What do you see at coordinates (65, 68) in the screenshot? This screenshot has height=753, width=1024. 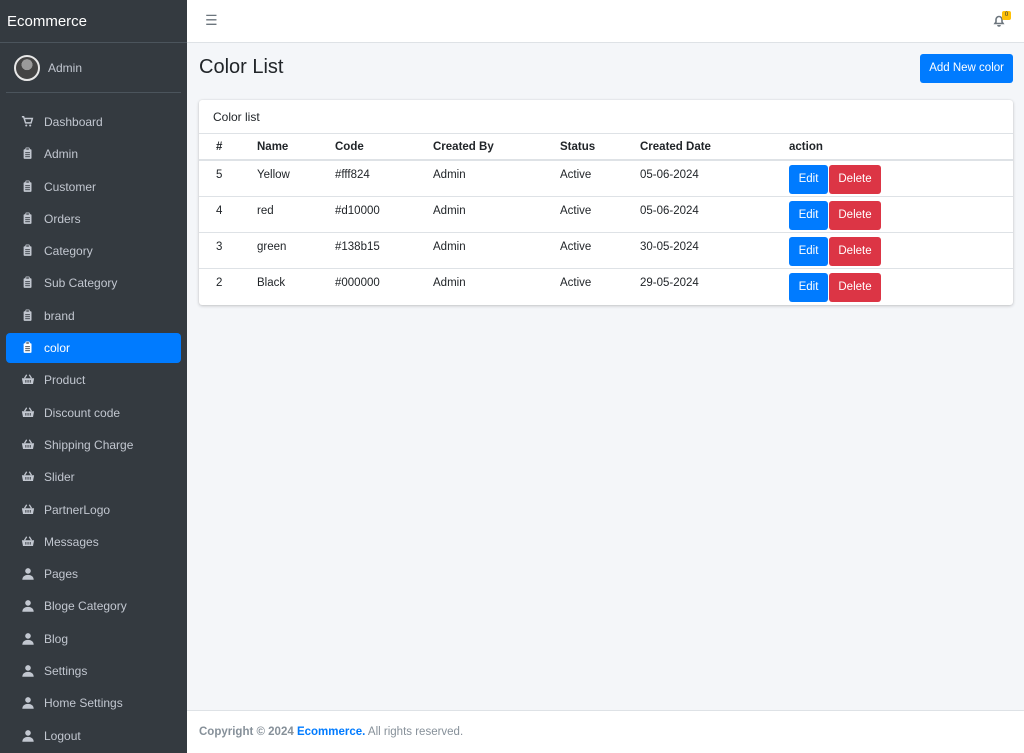 I see `user-name: Admin` at bounding box center [65, 68].